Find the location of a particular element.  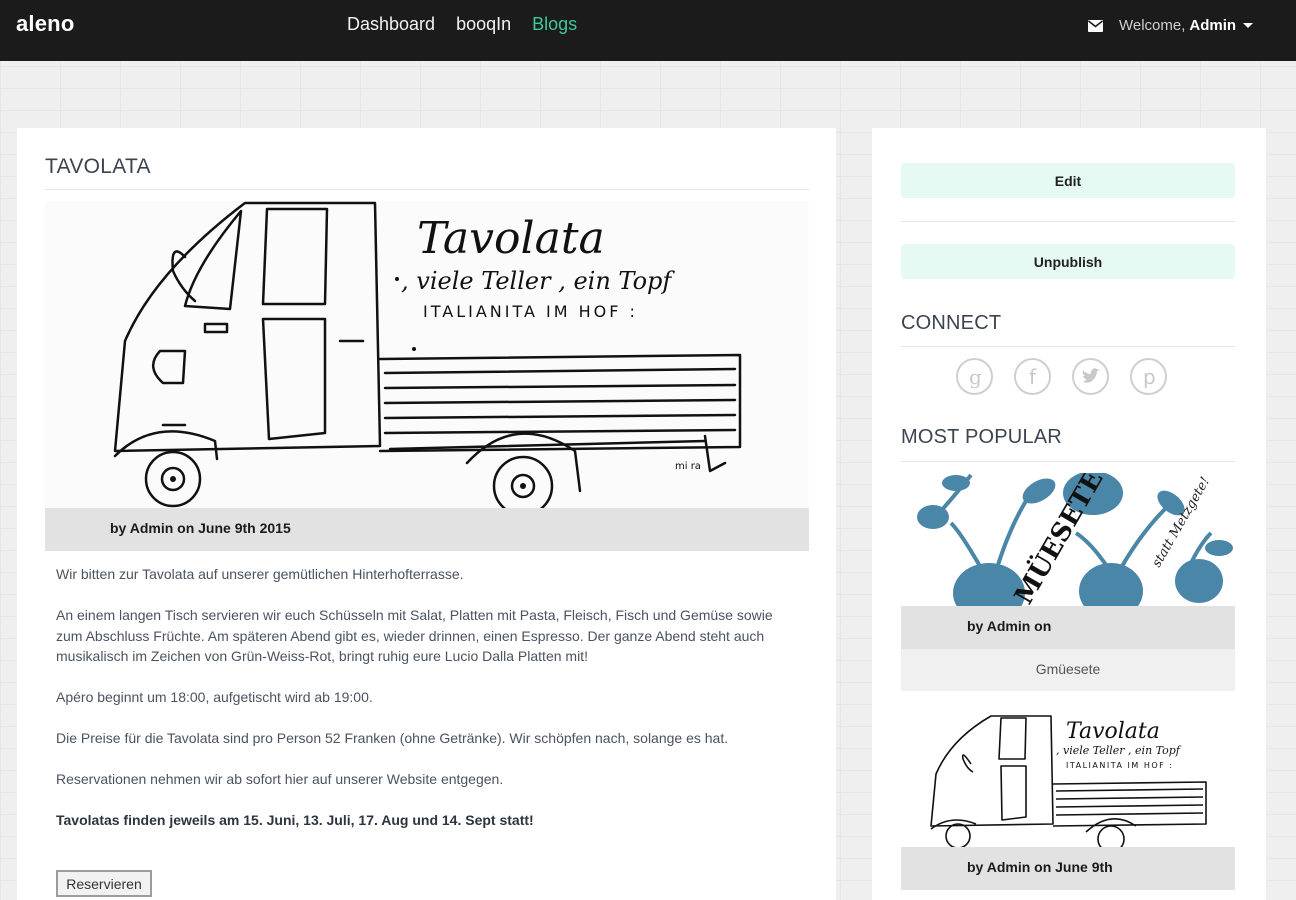

popular-item-image: MÜESETE statt Metzgete! is located at coordinates (1068, 539).